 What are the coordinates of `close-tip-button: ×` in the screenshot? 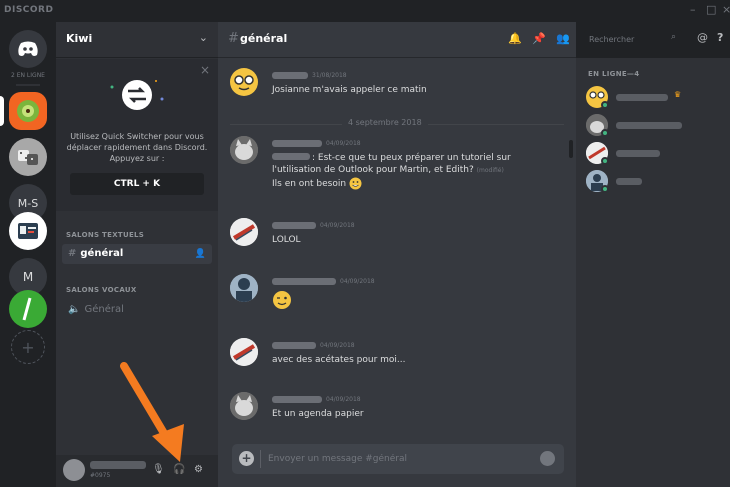 It's located at (205, 70).